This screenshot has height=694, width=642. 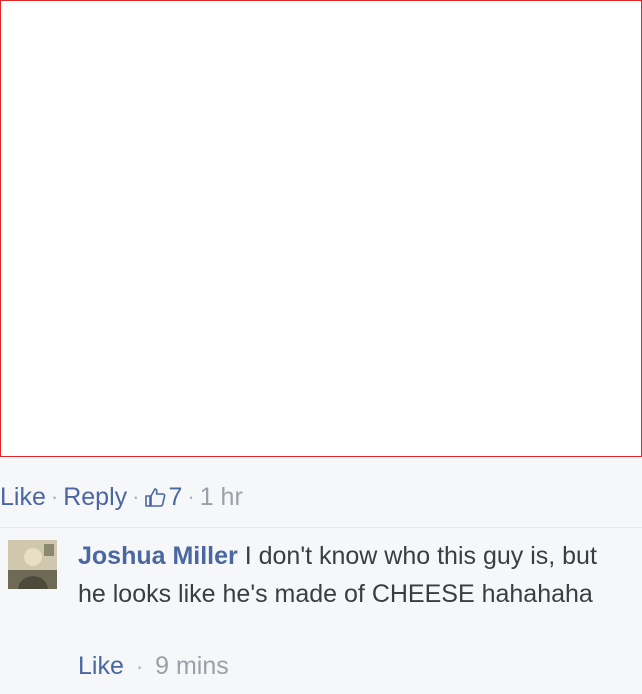 I want to click on like-count: 7, so click(x=163, y=497).